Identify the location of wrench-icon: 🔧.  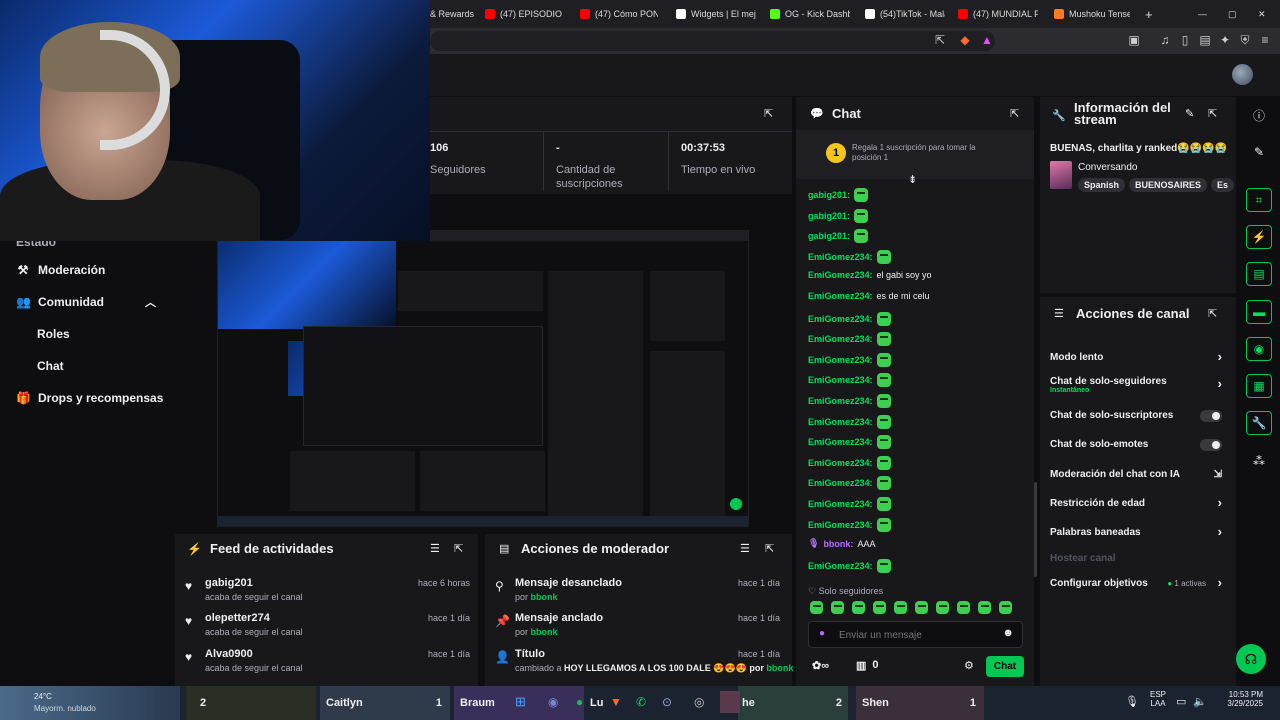
(1259, 423).